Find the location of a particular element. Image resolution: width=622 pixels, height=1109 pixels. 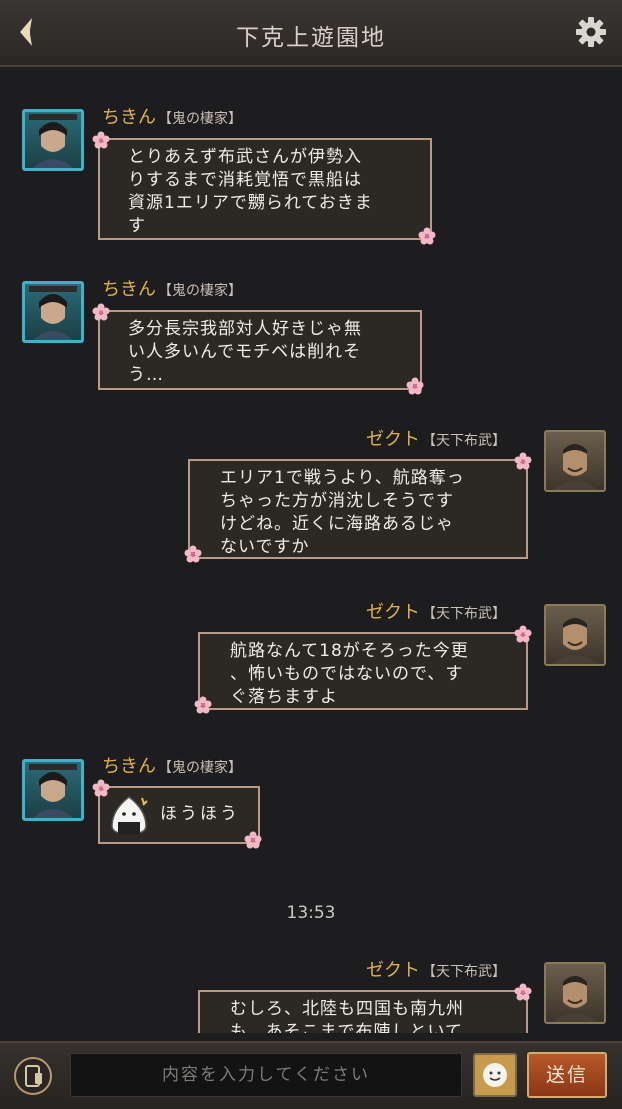

message-bubble: ほうほう is located at coordinates (179, 815).